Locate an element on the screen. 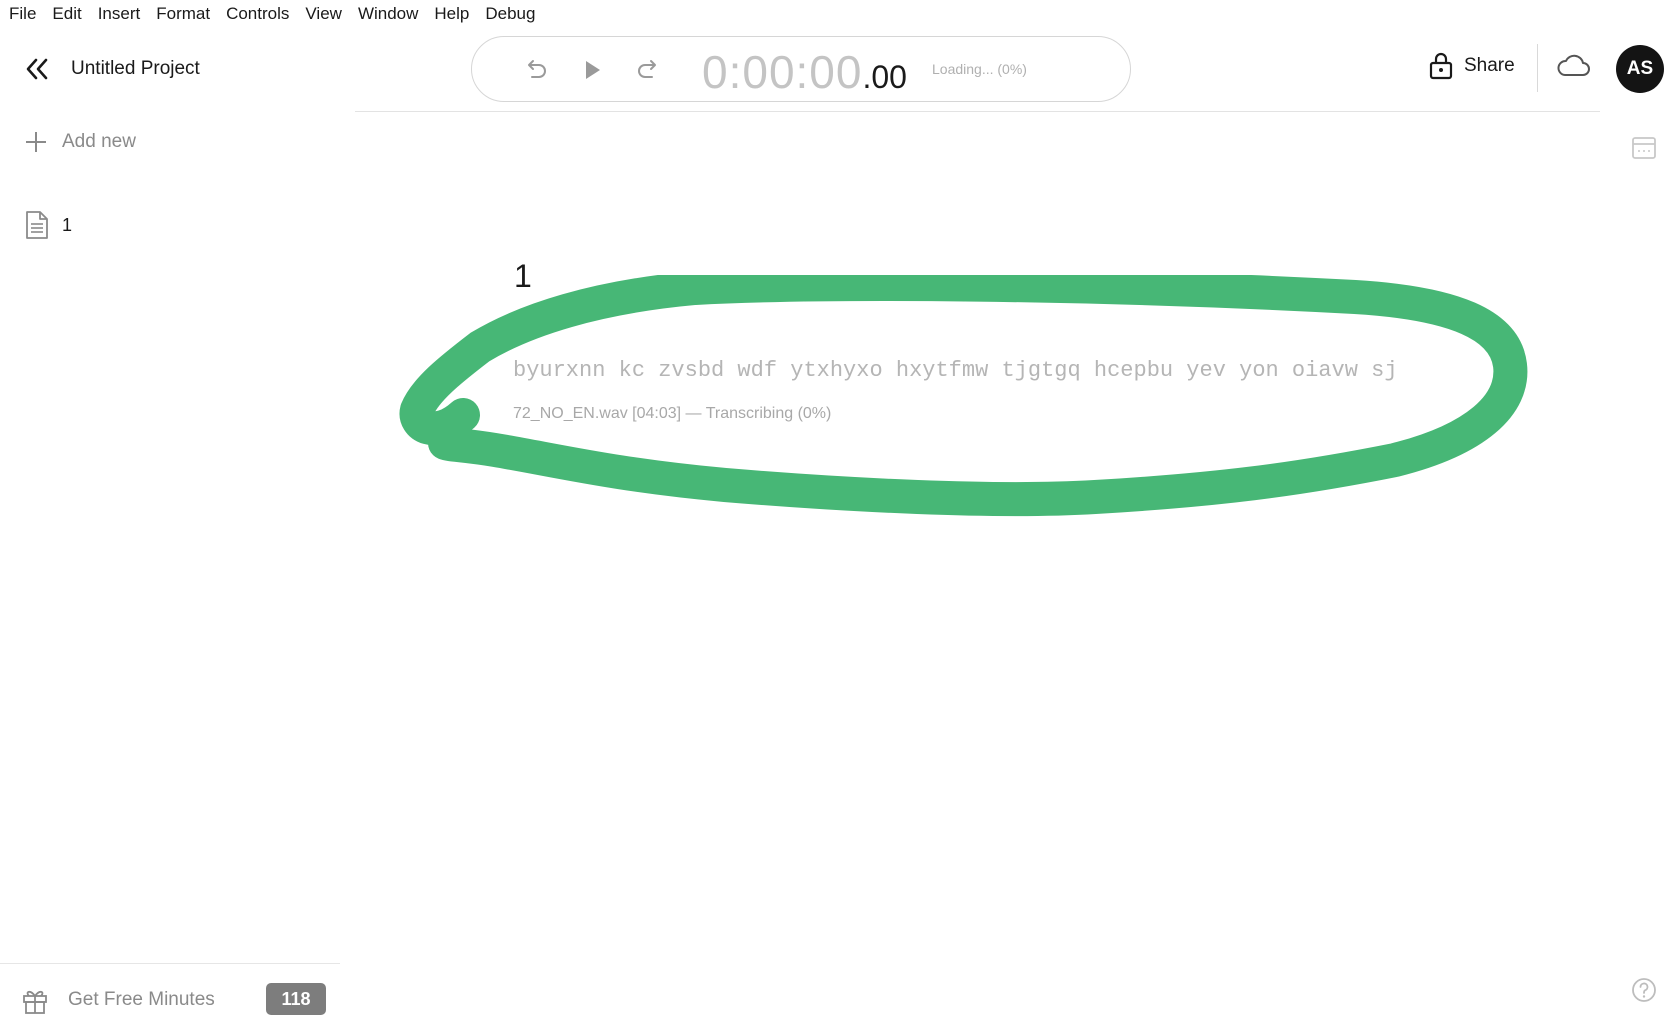  menu-format: Format is located at coordinates (183, 14).